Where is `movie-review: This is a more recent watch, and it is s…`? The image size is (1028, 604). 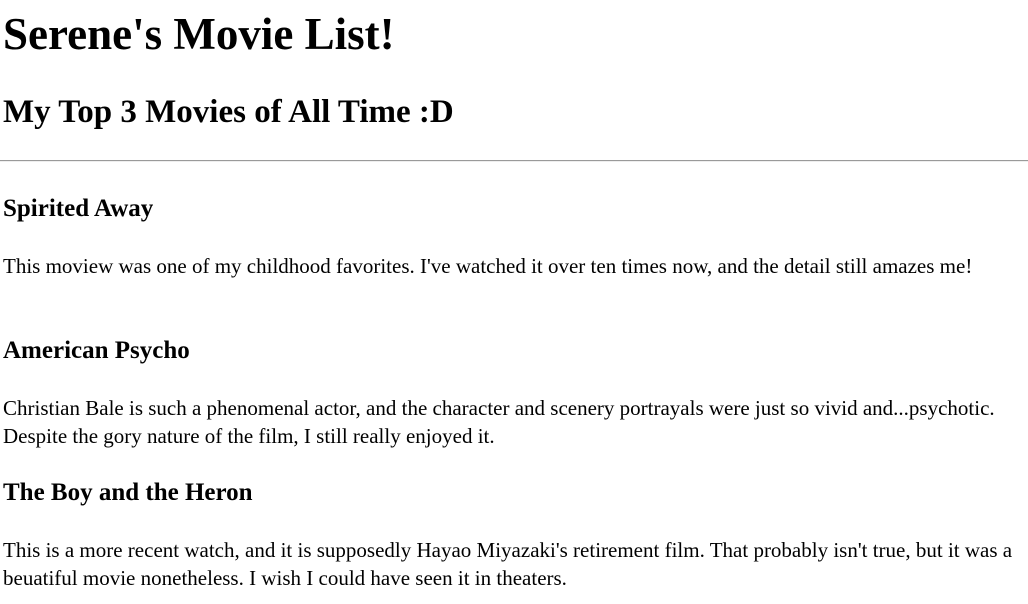 movie-review: This is a more recent watch, and it is s… is located at coordinates (508, 564).